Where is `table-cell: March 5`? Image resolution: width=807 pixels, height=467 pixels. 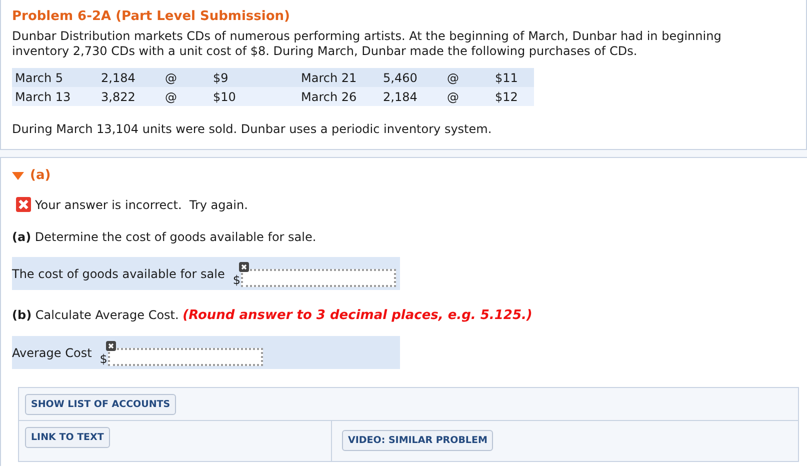
table-cell: March 5 is located at coordinates (55, 77).